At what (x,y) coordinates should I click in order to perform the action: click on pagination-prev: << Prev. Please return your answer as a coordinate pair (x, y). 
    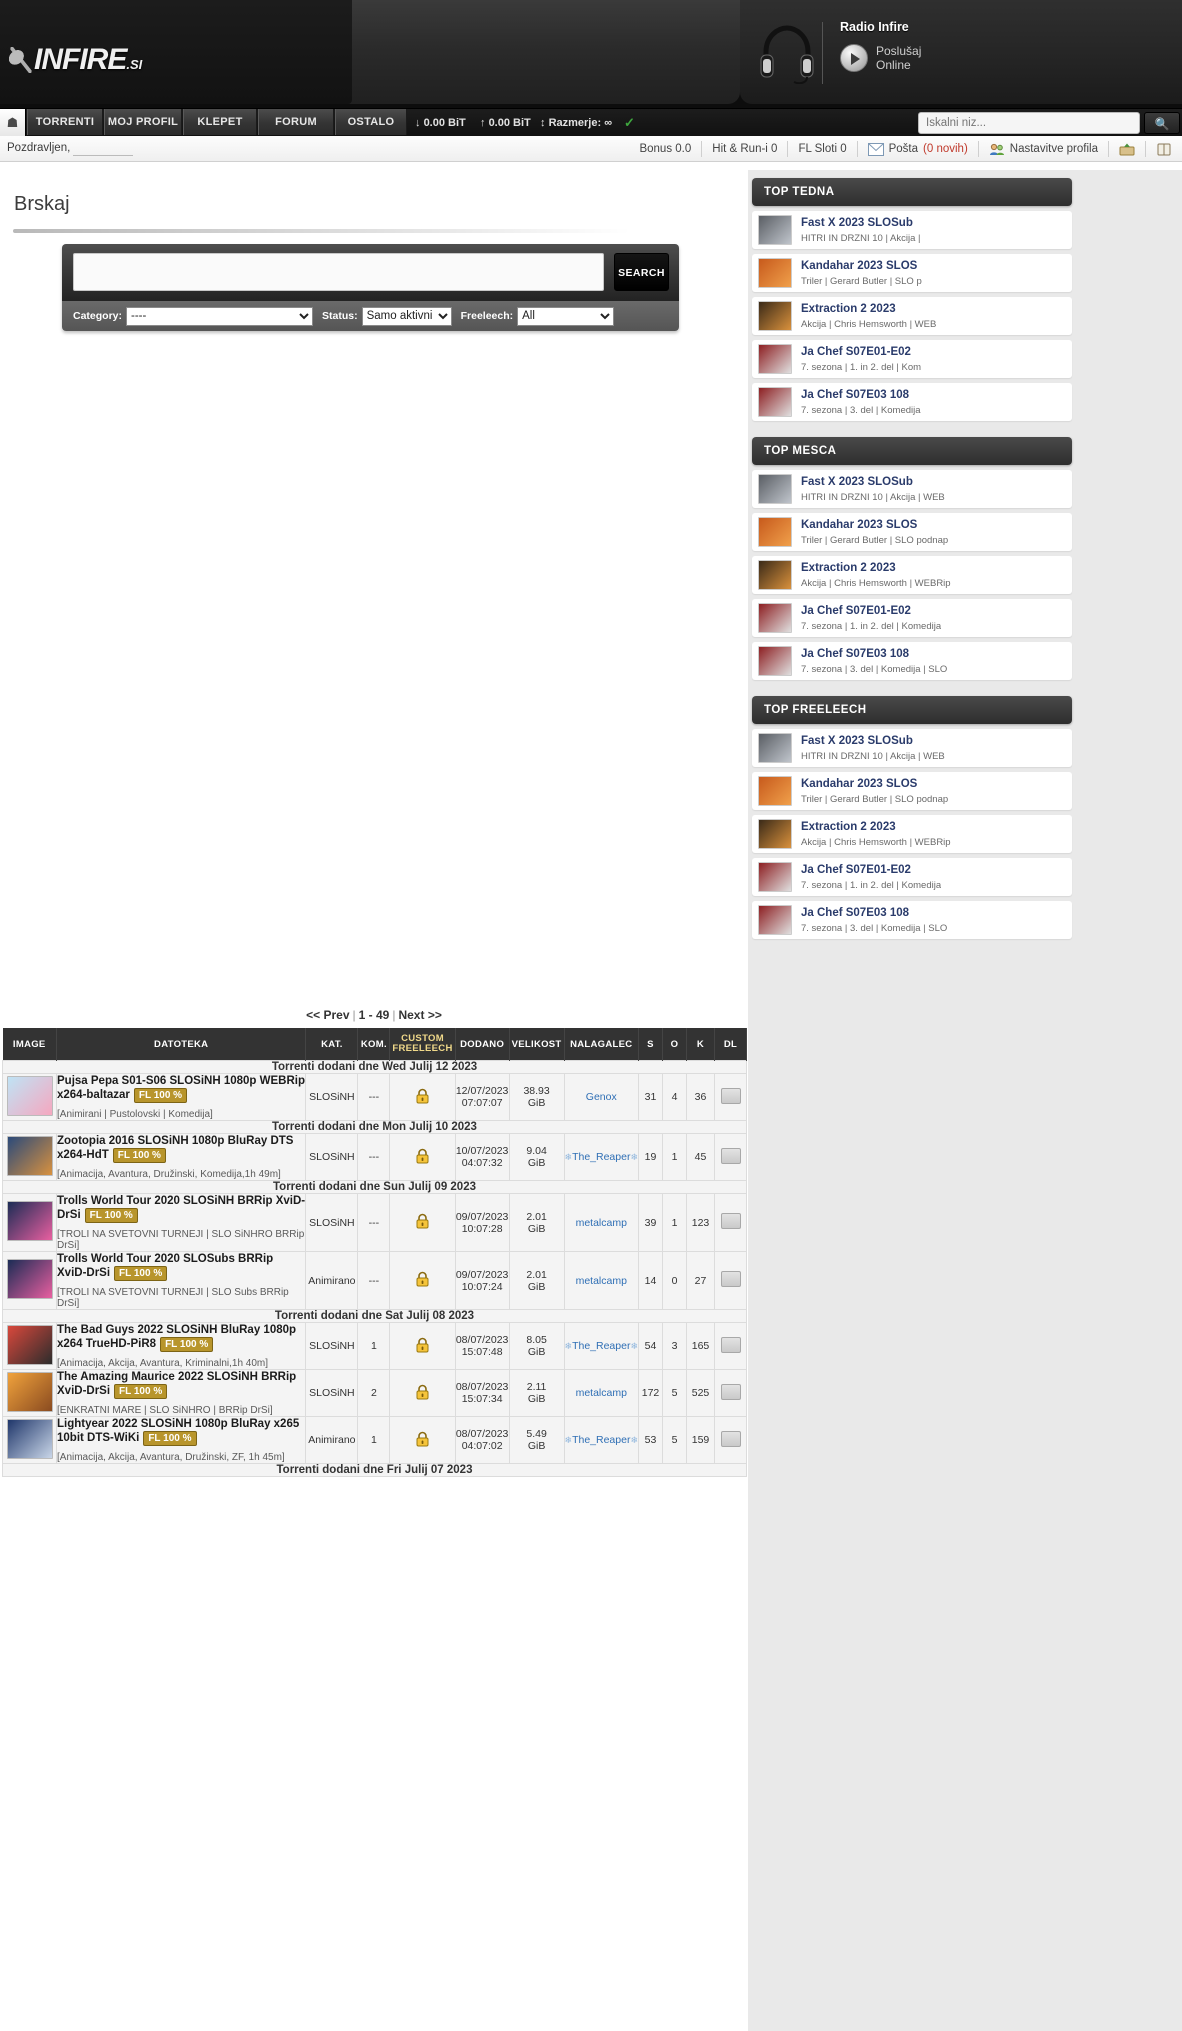
    Looking at the image, I should click on (327, 1015).